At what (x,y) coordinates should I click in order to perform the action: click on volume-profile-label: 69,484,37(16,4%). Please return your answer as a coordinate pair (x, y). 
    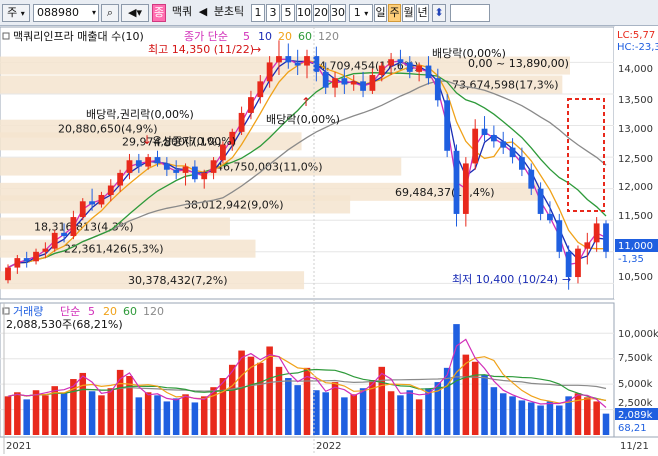
    Looking at the image, I should click on (445, 192).